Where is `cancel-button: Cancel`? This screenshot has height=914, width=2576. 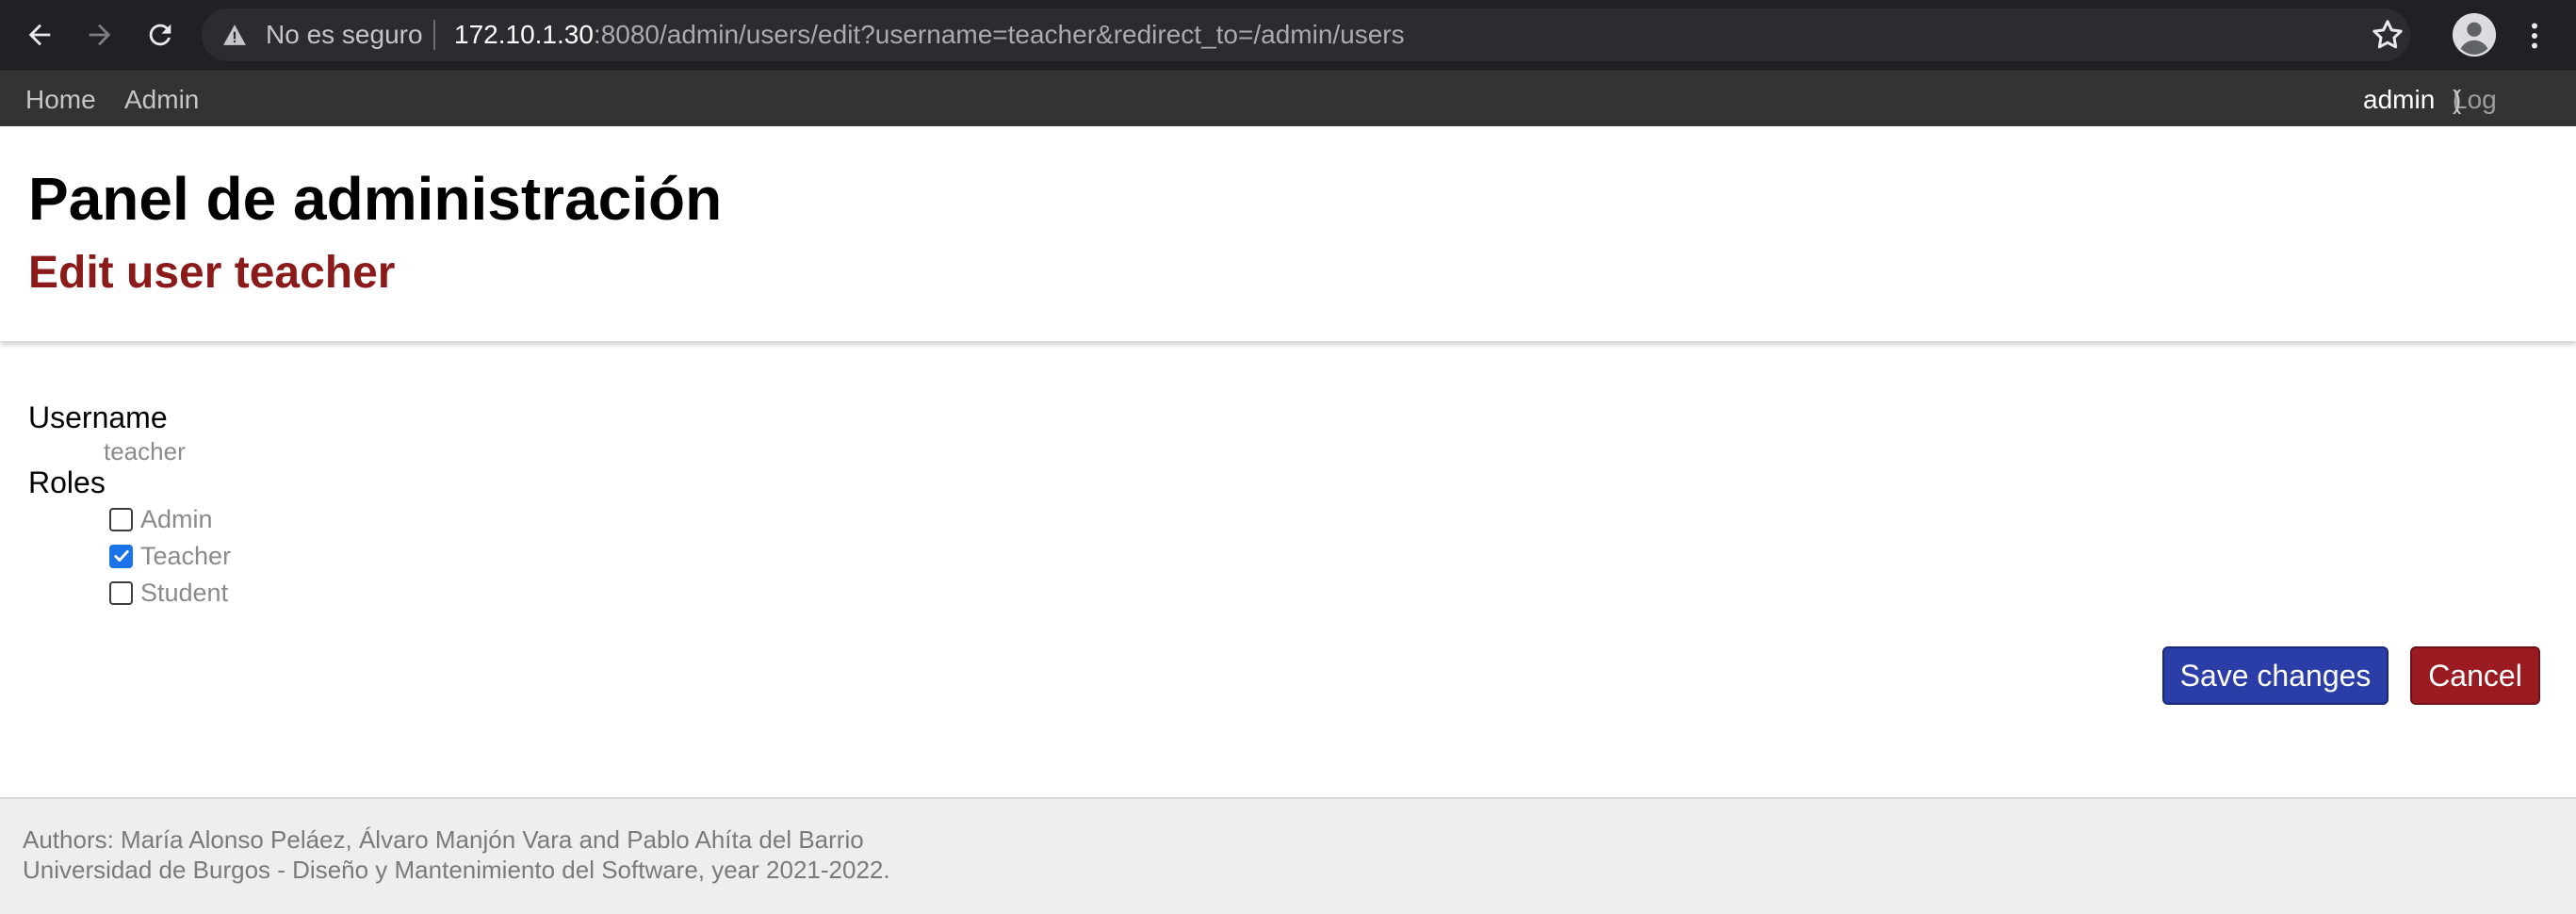 cancel-button: Cancel is located at coordinates (2475, 675).